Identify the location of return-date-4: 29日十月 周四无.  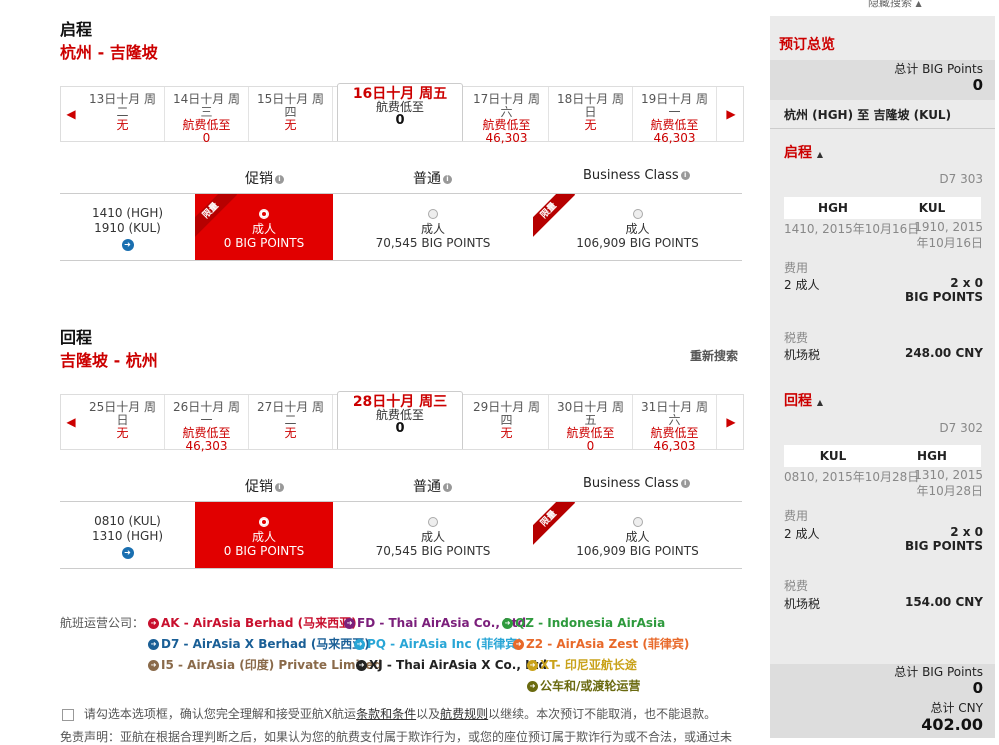
(507, 422).